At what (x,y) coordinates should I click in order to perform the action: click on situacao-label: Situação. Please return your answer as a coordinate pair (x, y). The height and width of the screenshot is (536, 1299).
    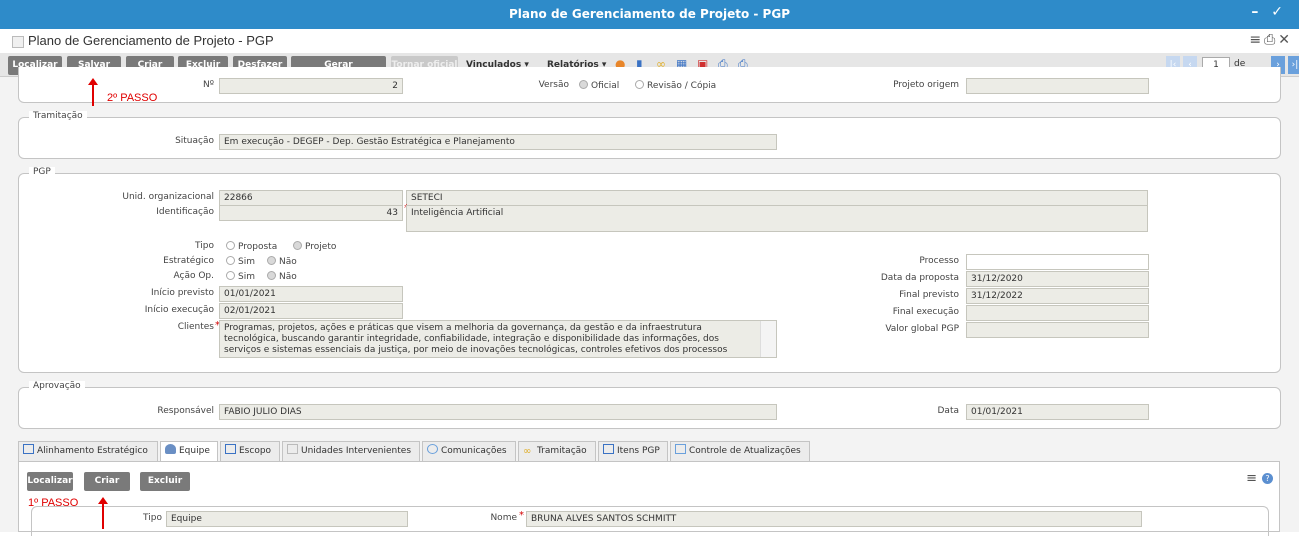
    Looking at the image, I should click on (194, 141).